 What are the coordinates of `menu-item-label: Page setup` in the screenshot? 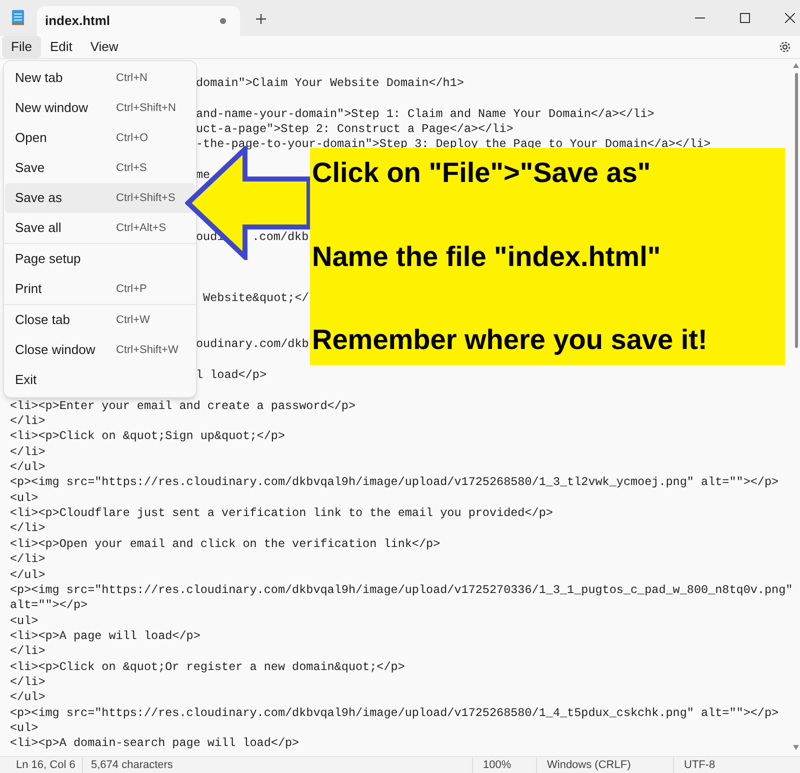 It's located at (48, 259).